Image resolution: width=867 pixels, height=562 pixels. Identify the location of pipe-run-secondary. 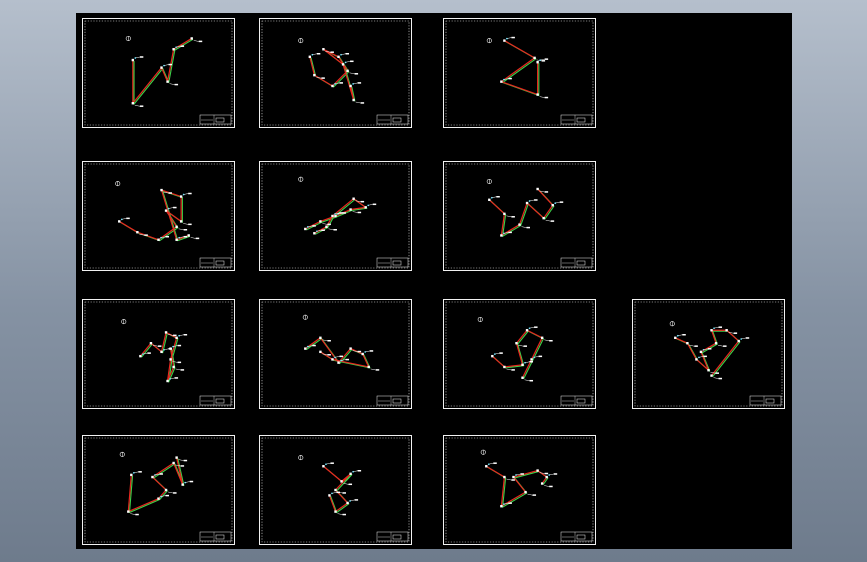
(518, 354).